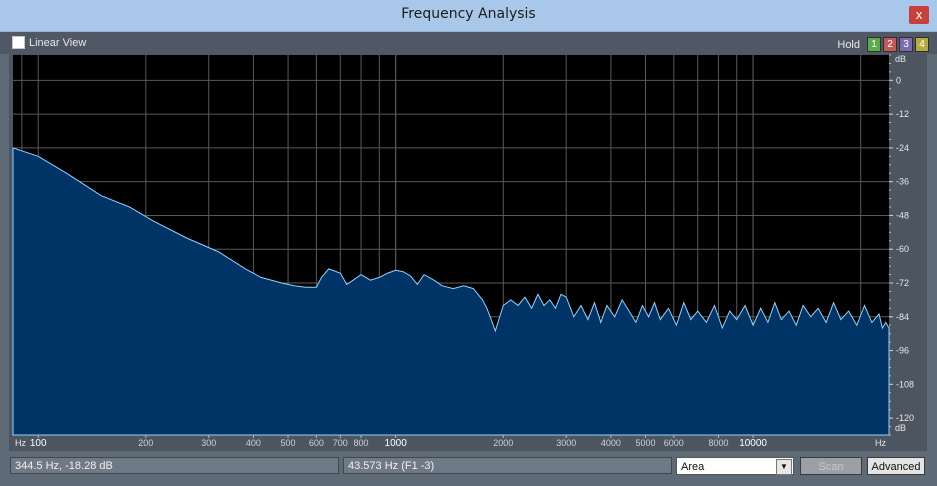  What do you see at coordinates (880, 443) in the screenshot?
I see `x-unit-right: Hz` at bounding box center [880, 443].